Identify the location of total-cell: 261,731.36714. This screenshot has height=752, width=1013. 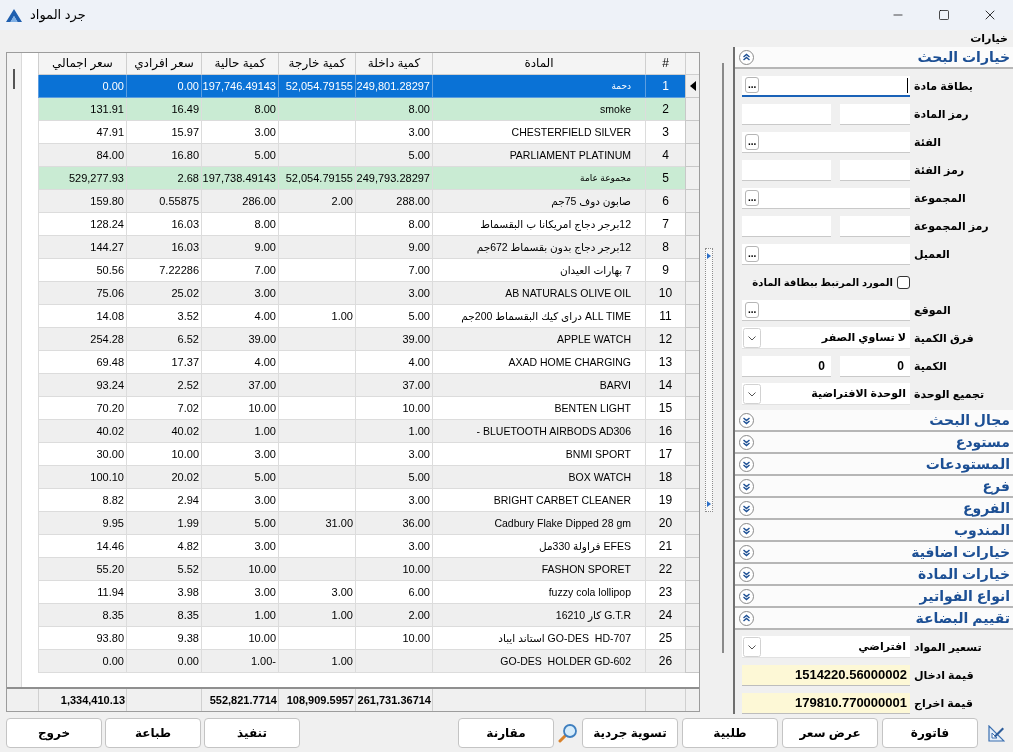
(393, 700).